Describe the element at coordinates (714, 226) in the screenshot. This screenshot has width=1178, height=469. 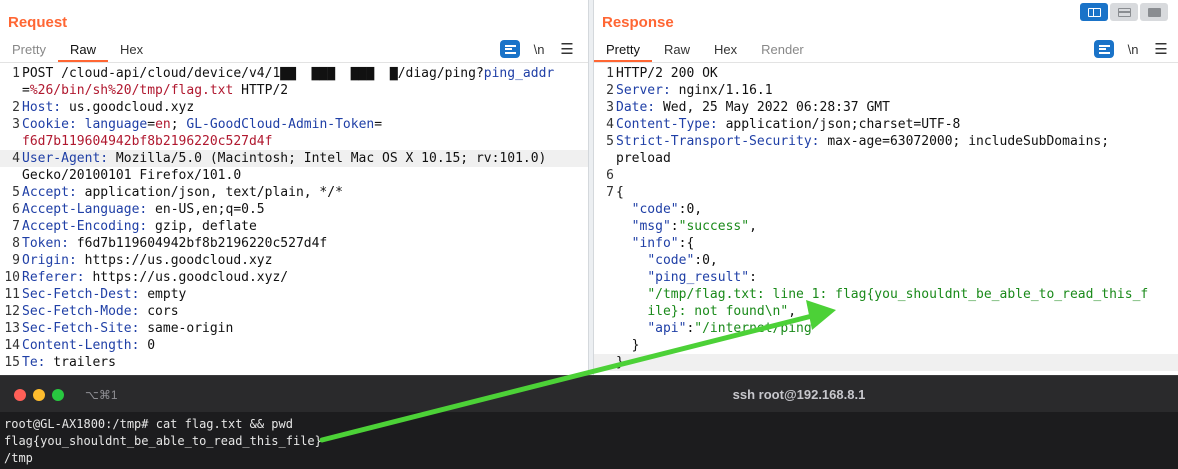
I see `token-string: "success"` at that location.